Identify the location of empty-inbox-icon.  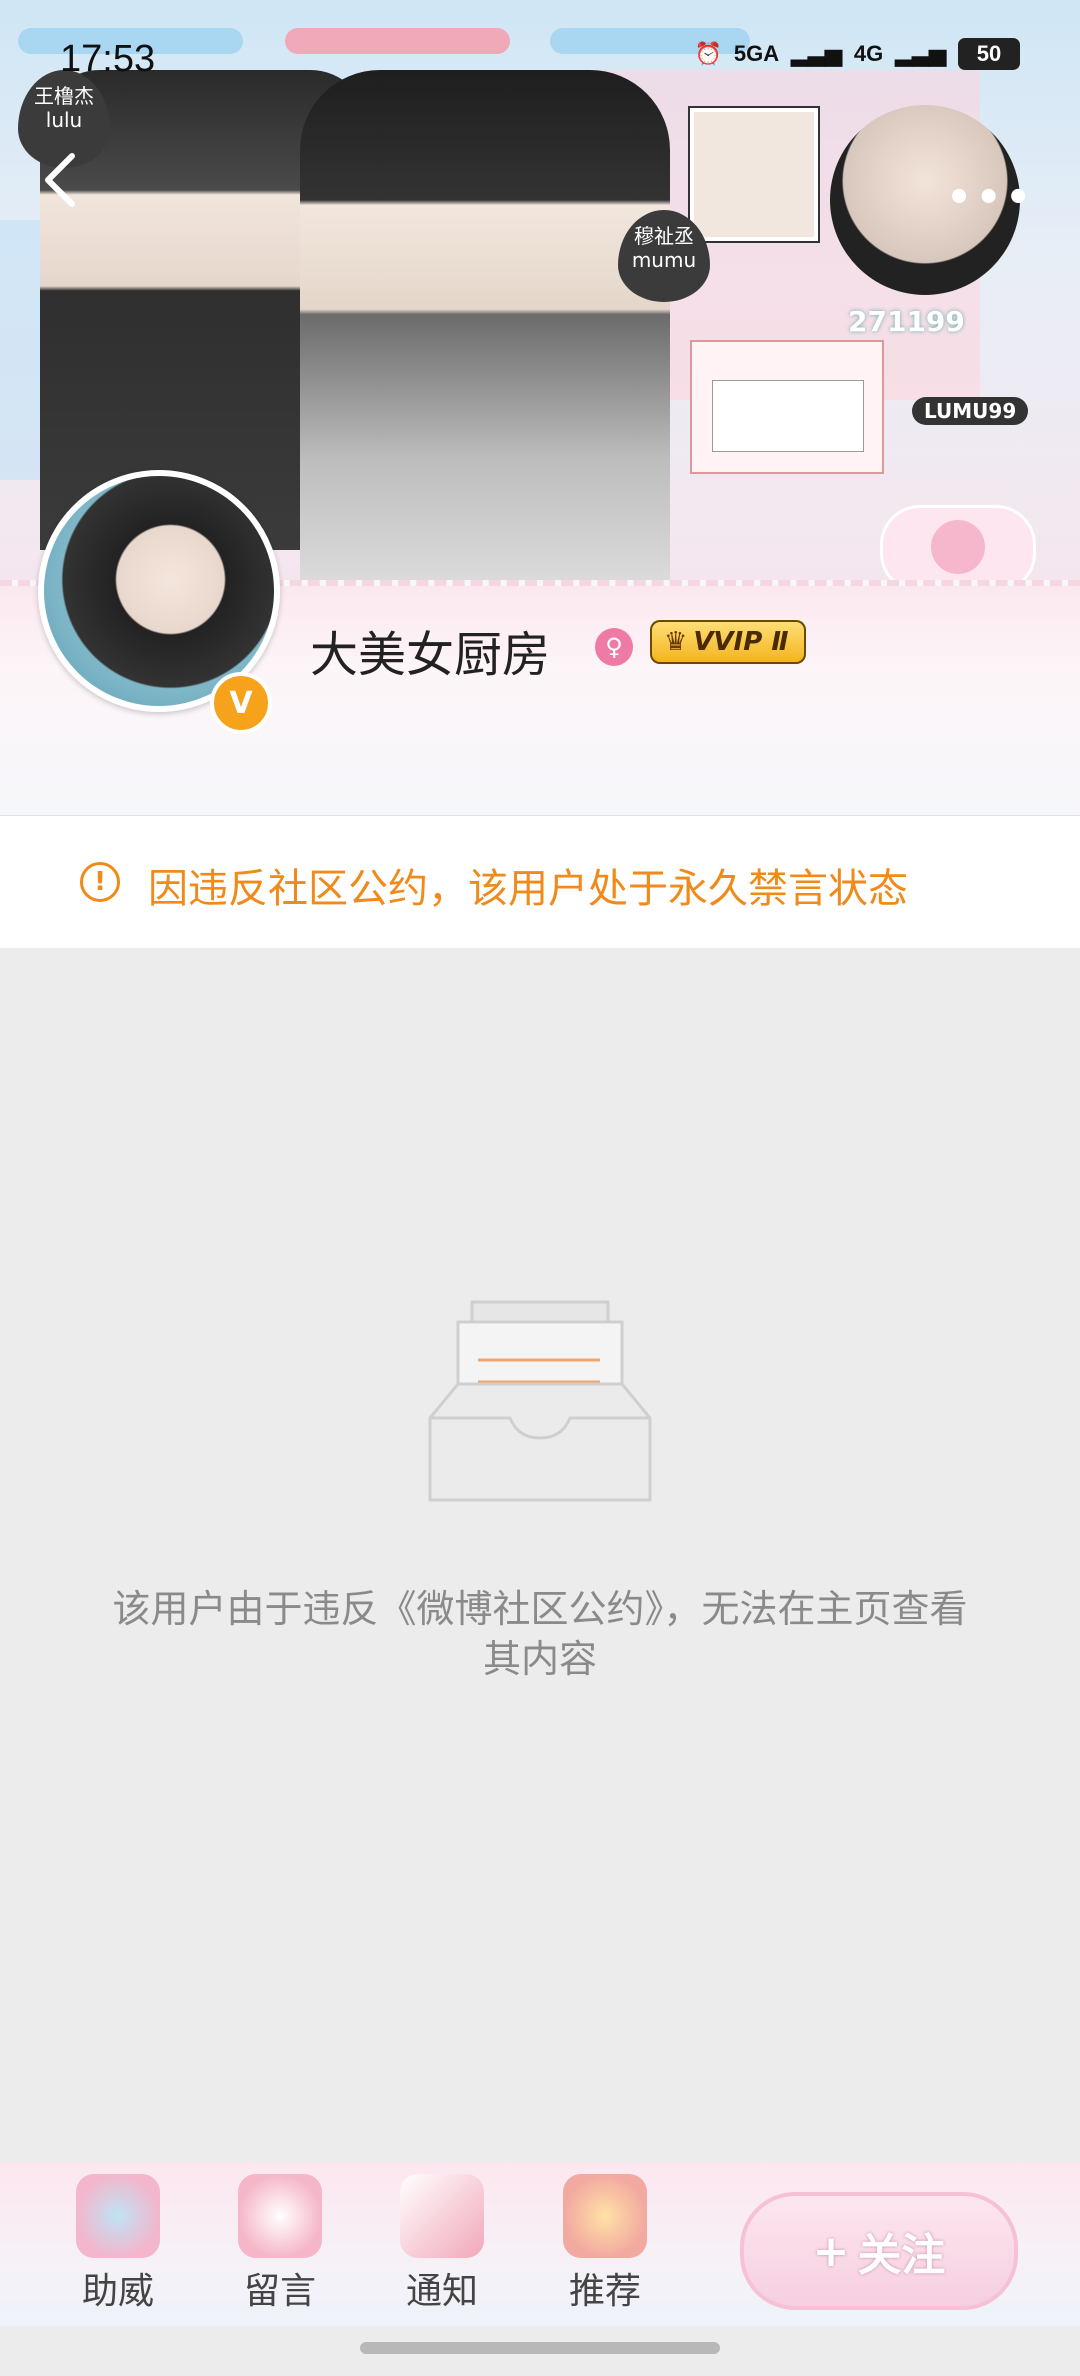
(540, 1401).